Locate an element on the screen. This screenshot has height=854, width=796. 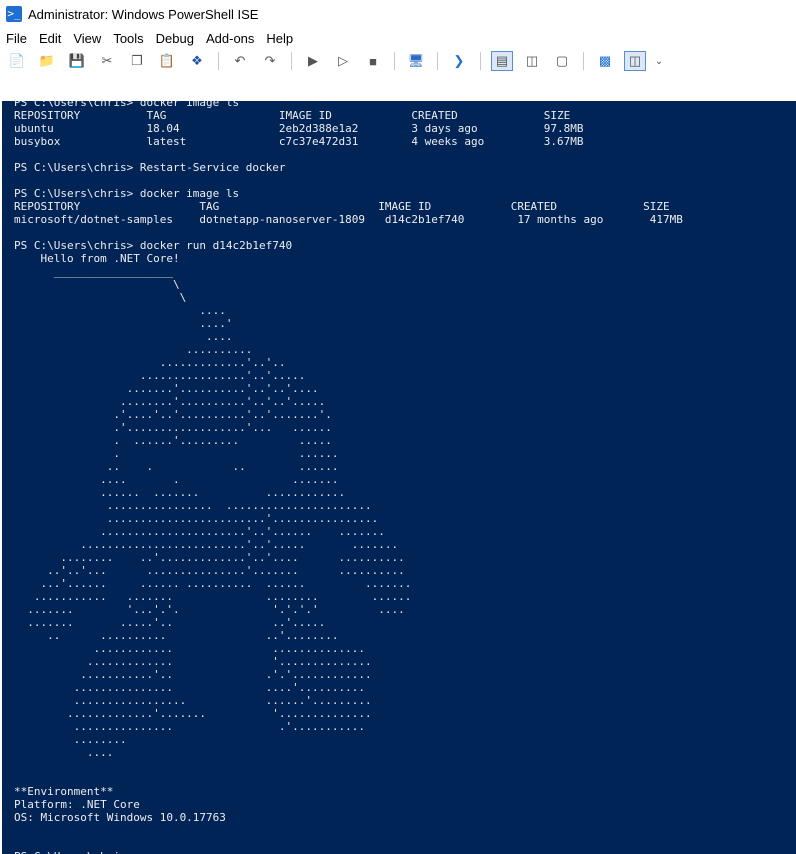
menu-bar: File Edit View Tools Debug Add-ons Help is located at coordinates (398, 38).